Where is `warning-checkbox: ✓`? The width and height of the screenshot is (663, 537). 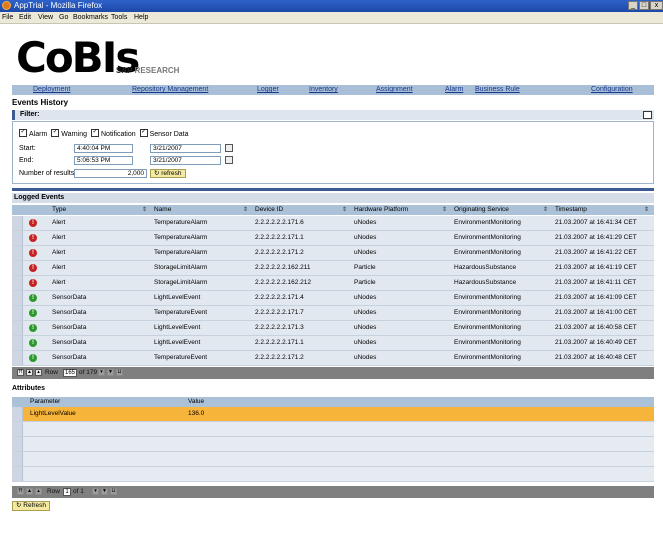 warning-checkbox: ✓ is located at coordinates (55, 133).